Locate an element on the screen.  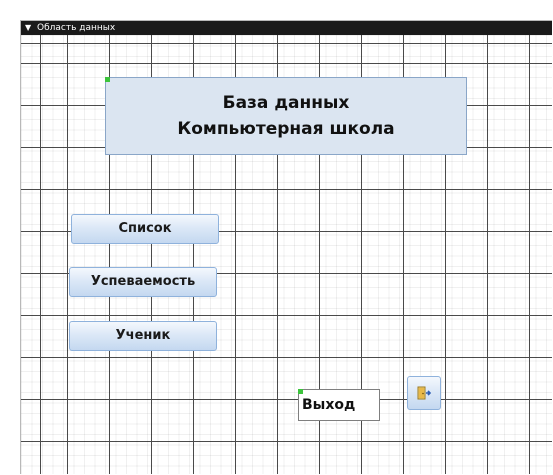
student-button: Ученик is located at coordinates (143, 336).